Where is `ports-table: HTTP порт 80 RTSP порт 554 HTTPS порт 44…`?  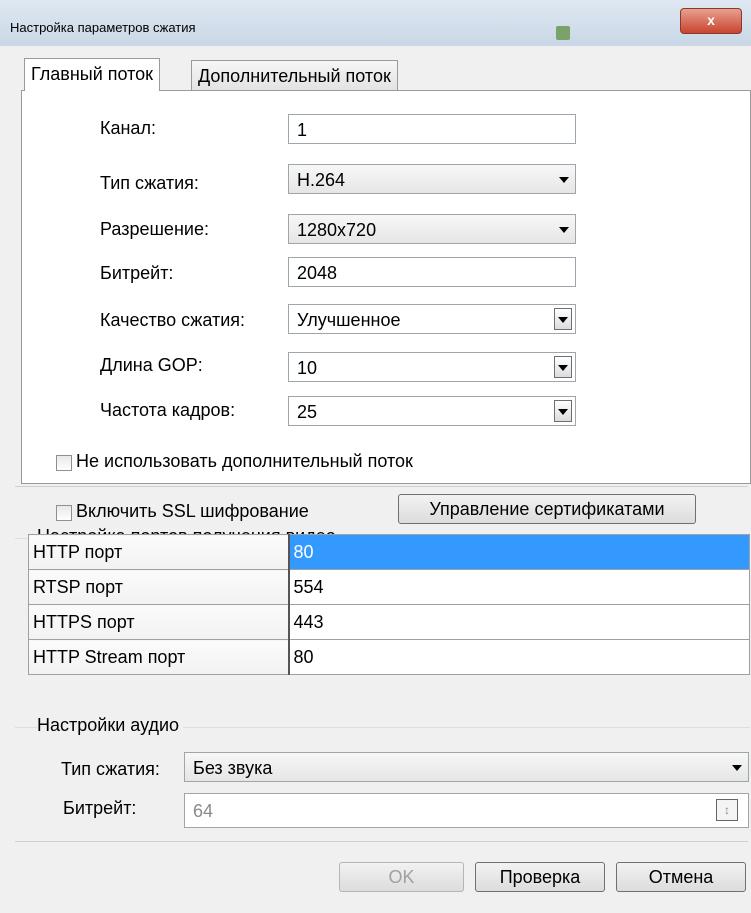
ports-table: HTTP порт 80 RTSP порт 554 HTTPS порт 44… is located at coordinates (389, 604).